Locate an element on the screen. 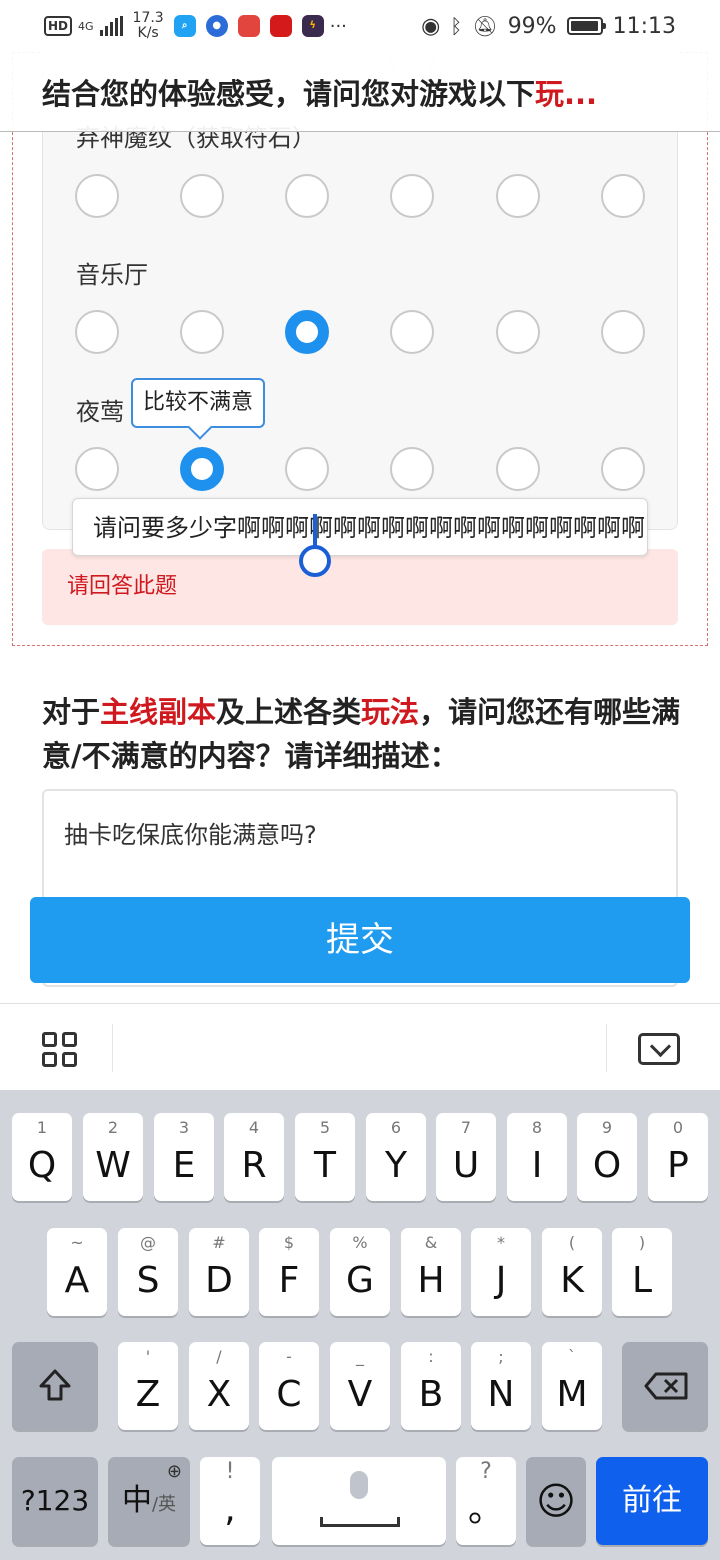  key-j: * J is located at coordinates (501, 1272).